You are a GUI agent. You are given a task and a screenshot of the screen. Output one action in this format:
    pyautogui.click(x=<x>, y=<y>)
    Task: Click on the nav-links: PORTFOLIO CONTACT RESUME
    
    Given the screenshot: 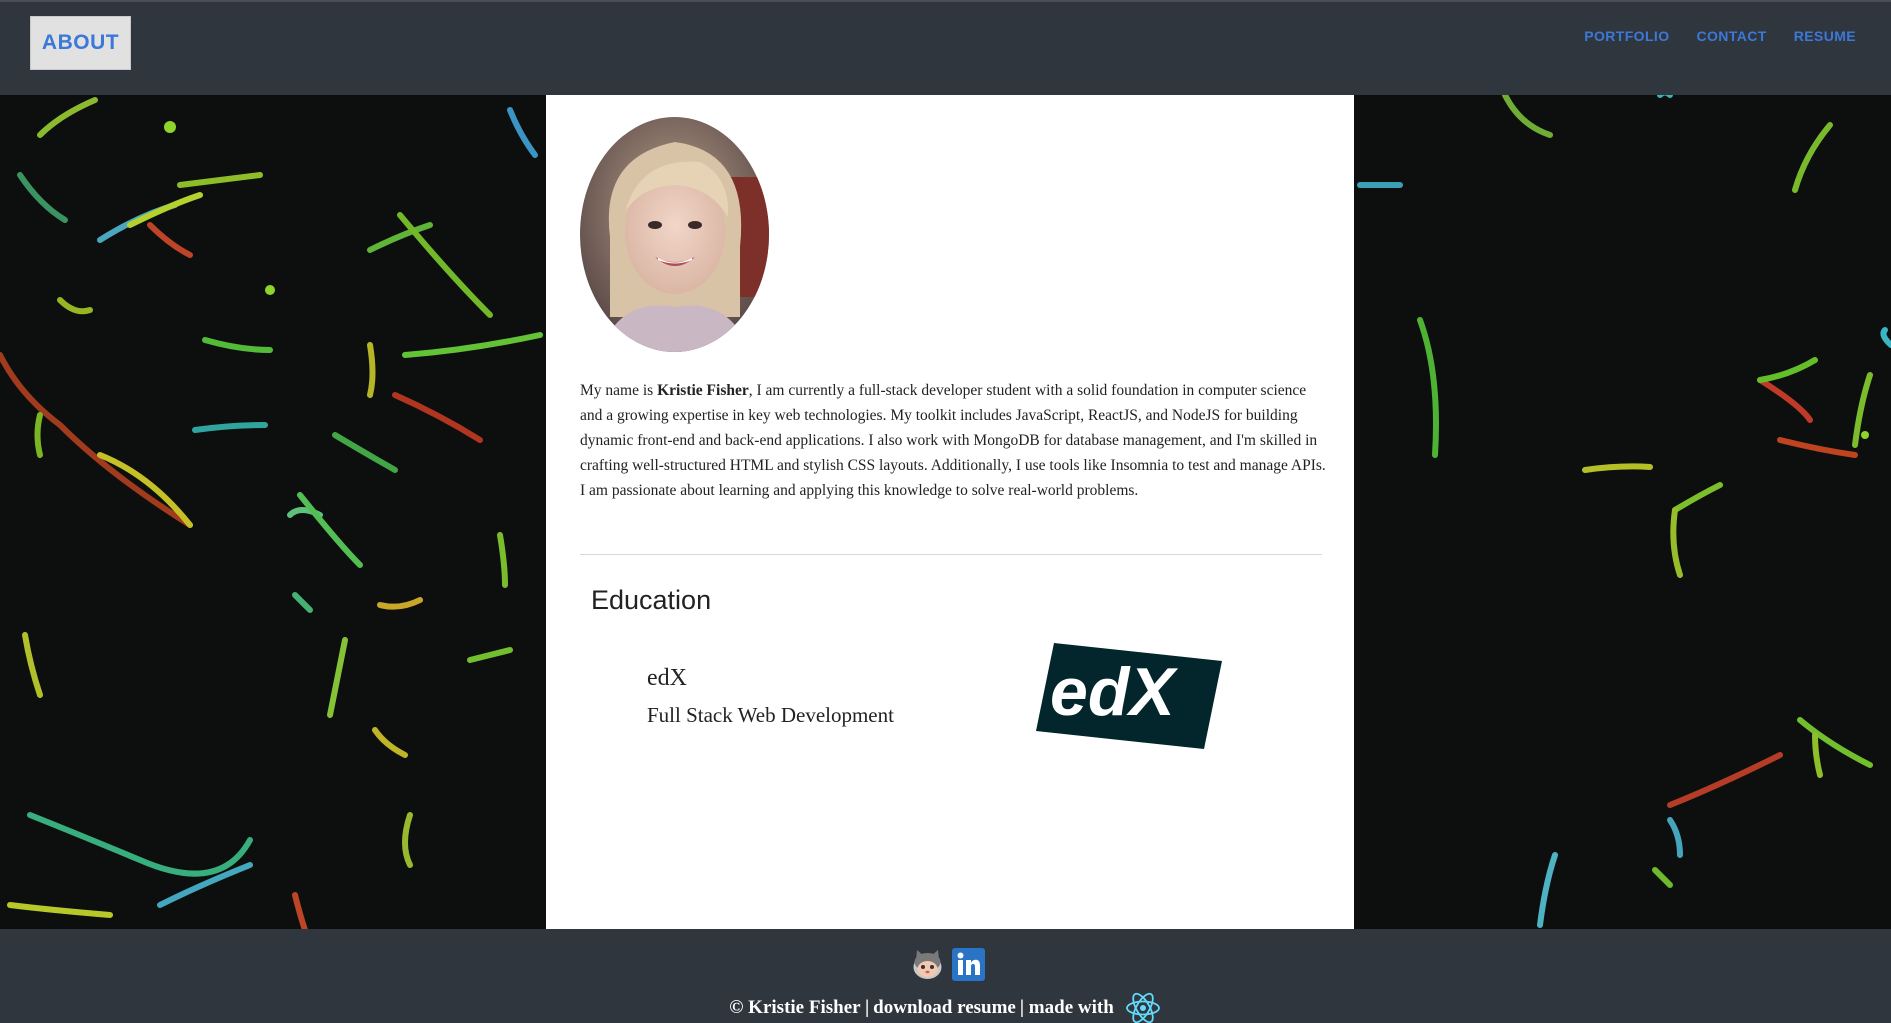 What is the action you would take?
    pyautogui.click(x=1720, y=36)
    